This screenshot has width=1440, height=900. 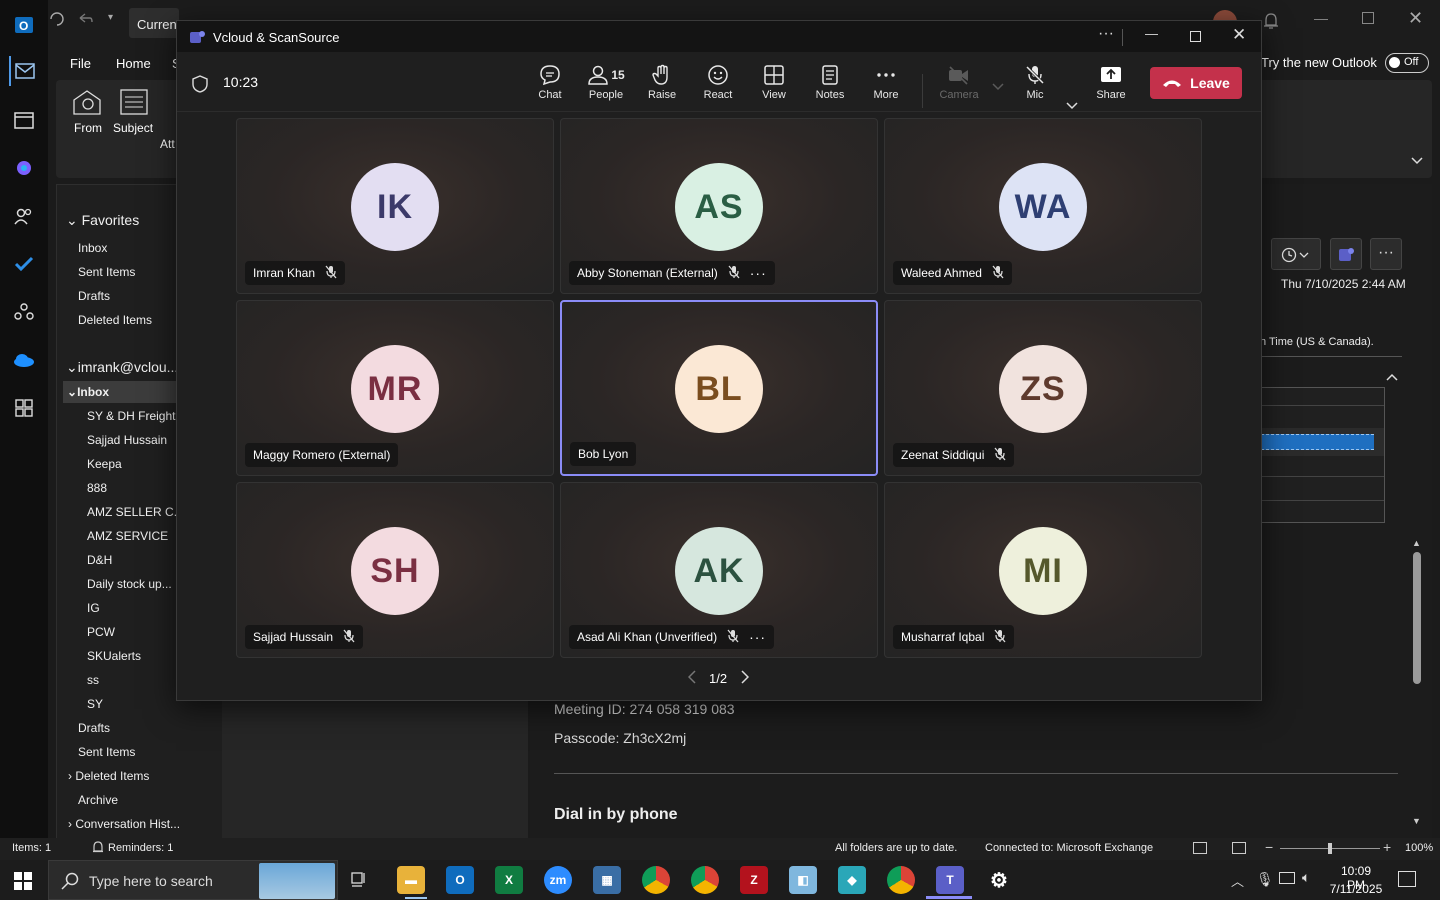 What do you see at coordinates (1392, 377) in the screenshot?
I see `collapse-up-icon` at bounding box center [1392, 377].